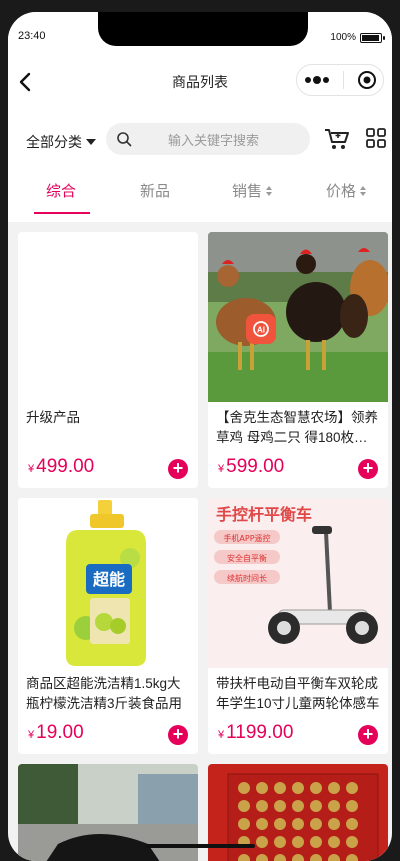 Image resolution: width=400 pixels, height=861 pixels. I want to click on capsule-divider, so click(343, 80).